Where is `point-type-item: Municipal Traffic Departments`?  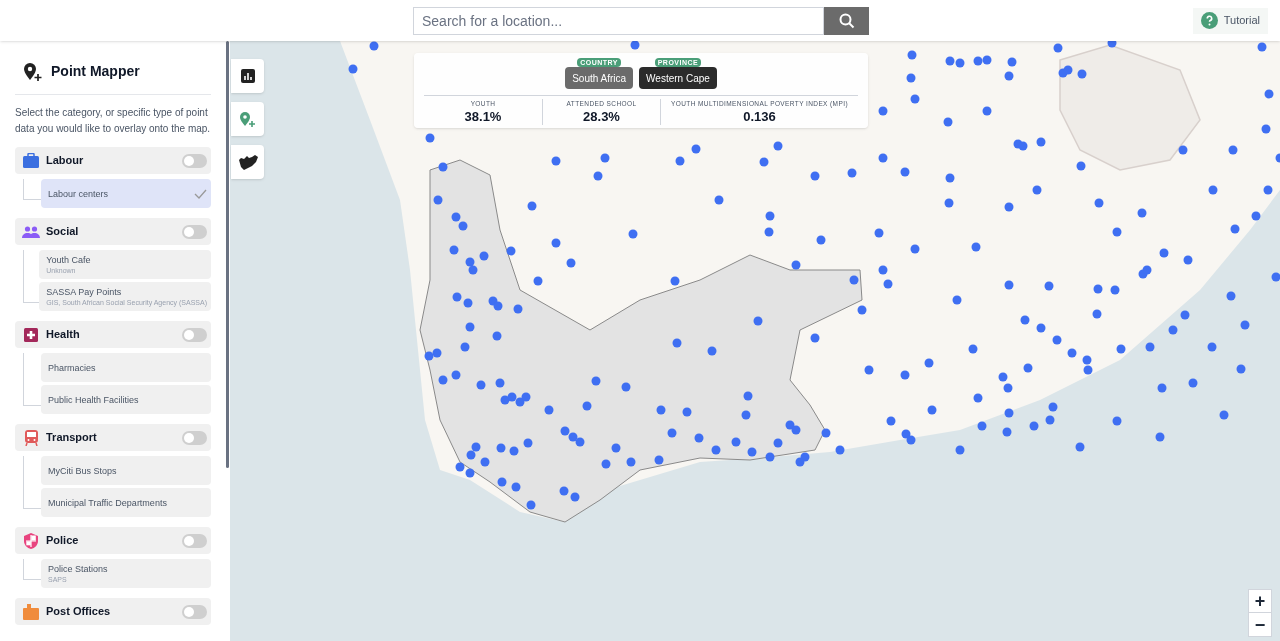 point-type-item: Municipal Traffic Departments is located at coordinates (126, 502).